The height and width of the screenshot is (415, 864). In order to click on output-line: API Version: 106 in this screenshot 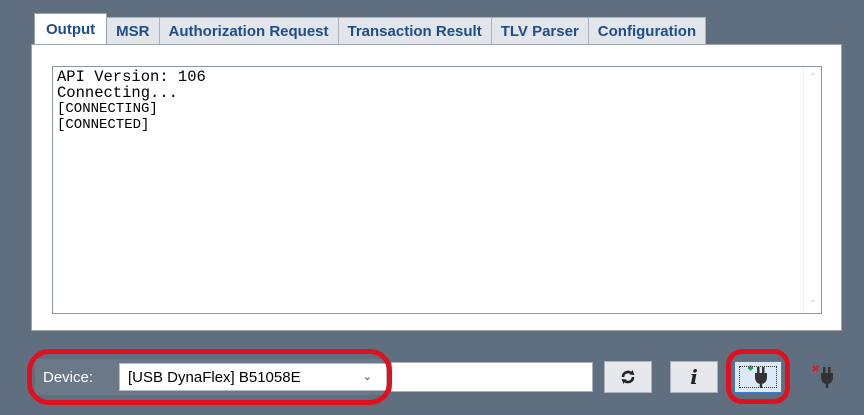, I will do `click(131, 77)`.